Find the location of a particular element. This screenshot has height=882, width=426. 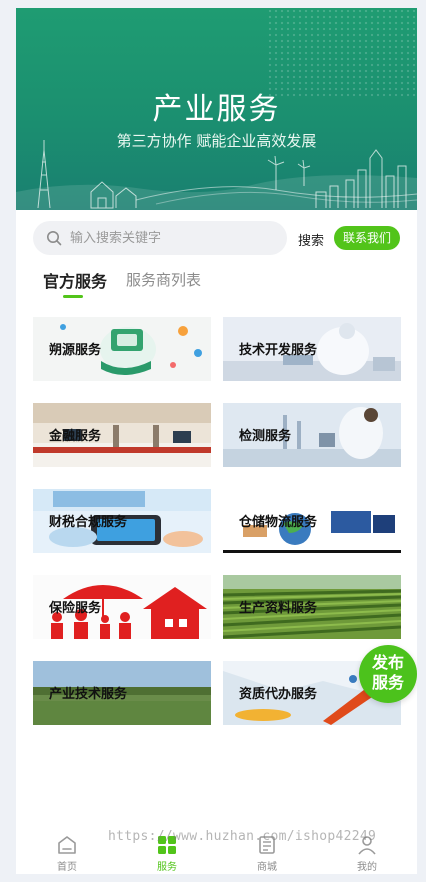

service-card-tech-dev: 技术开发服务 is located at coordinates (312, 349).